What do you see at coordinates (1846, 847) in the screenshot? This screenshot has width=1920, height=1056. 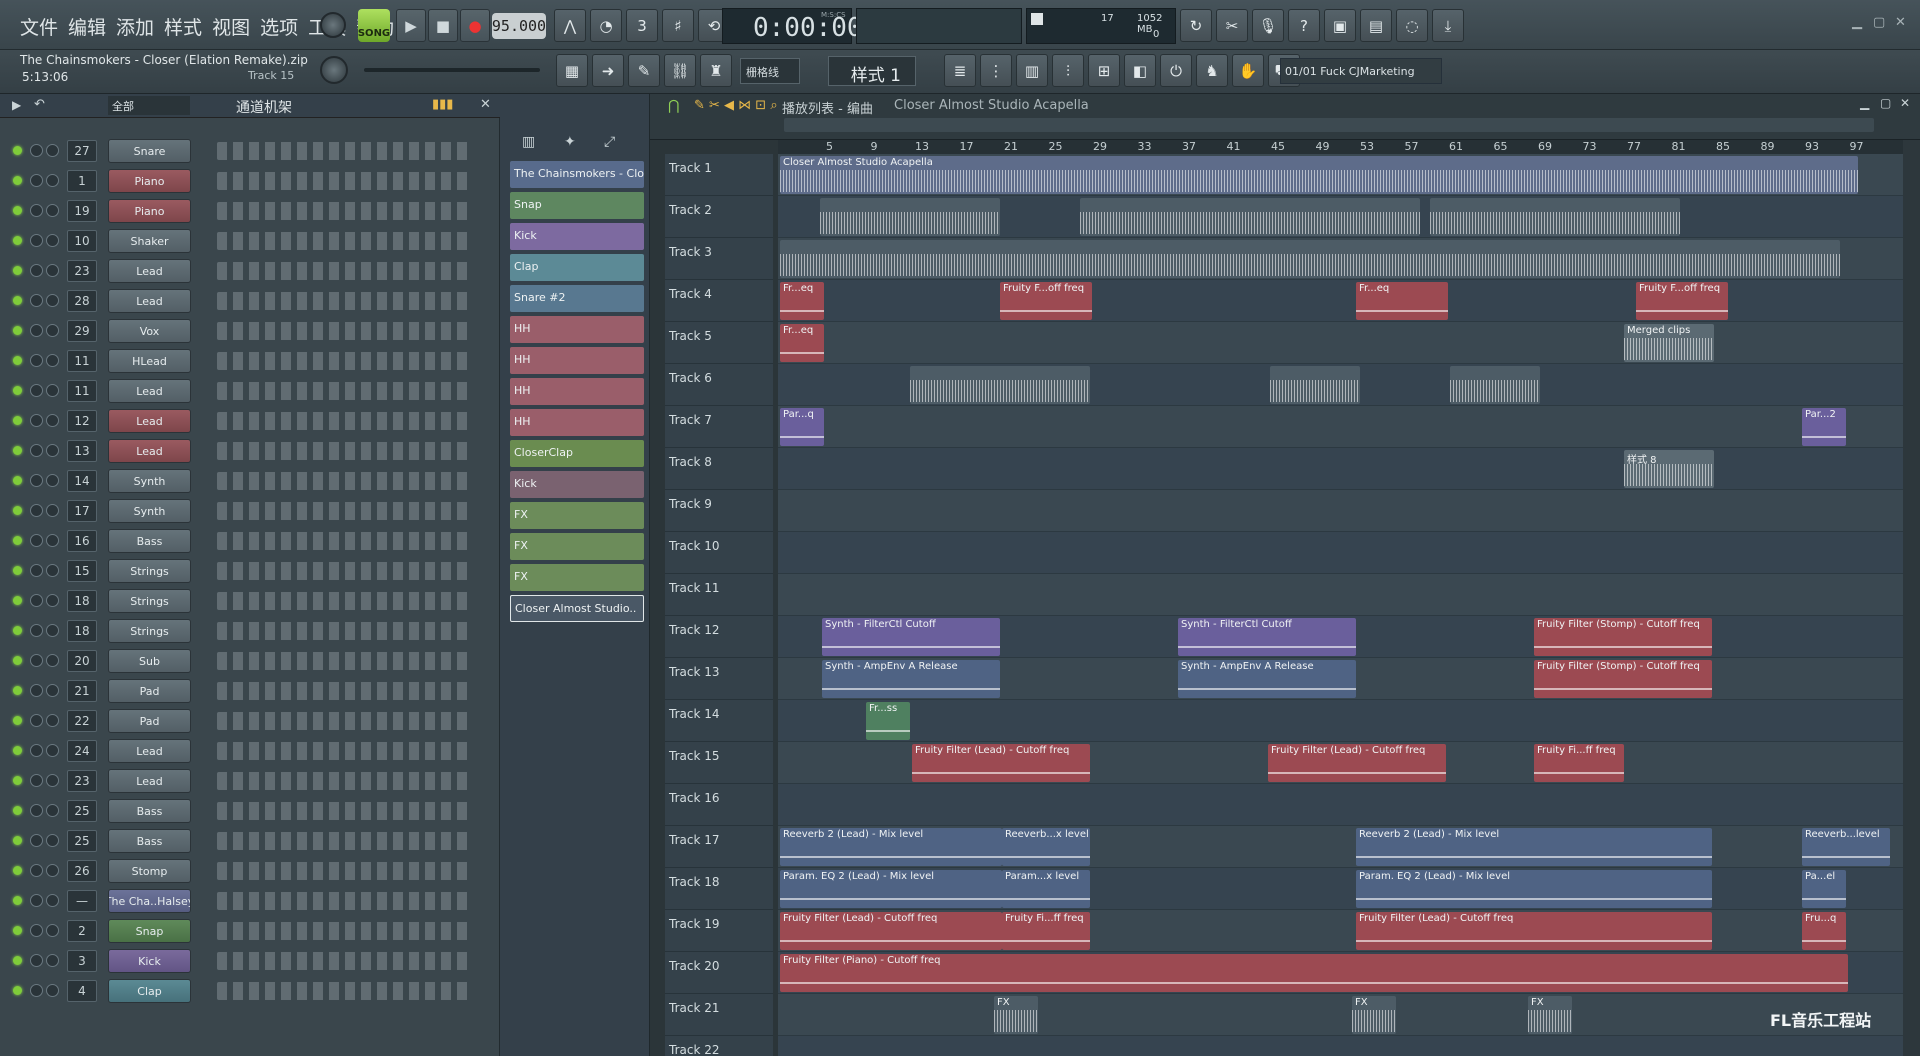 I see `playlist-clip: Reeverb...level` at bounding box center [1846, 847].